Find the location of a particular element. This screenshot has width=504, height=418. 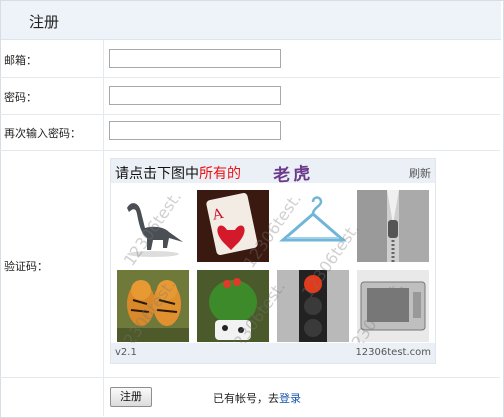

login-link: 登录 is located at coordinates (290, 398).